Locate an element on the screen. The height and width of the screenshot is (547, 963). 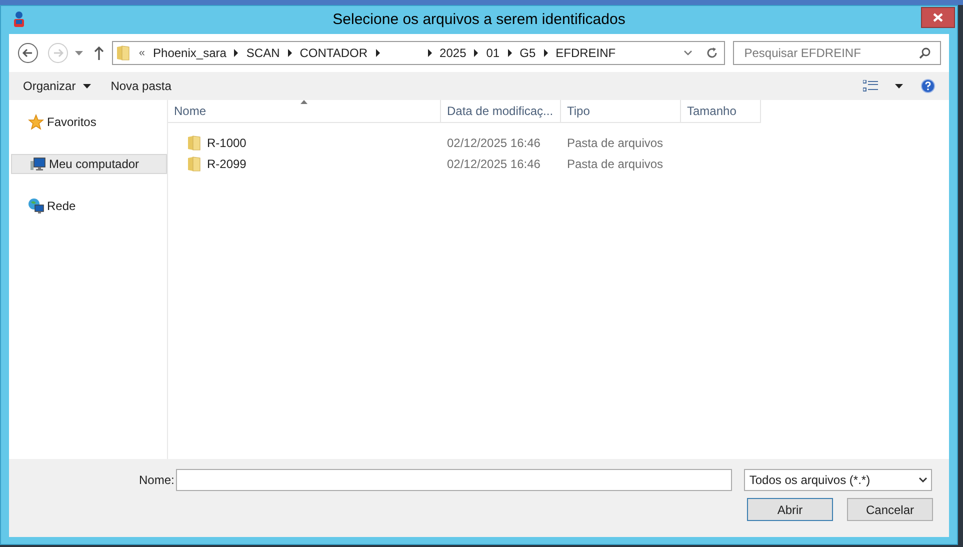
file-name-field is located at coordinates (454, 480).